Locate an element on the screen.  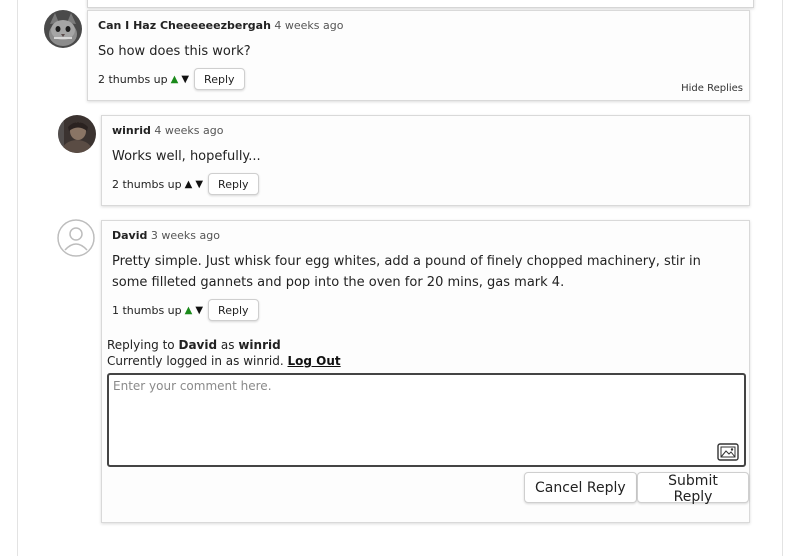
comment-author: winrid is located at coordinates (131, 130).